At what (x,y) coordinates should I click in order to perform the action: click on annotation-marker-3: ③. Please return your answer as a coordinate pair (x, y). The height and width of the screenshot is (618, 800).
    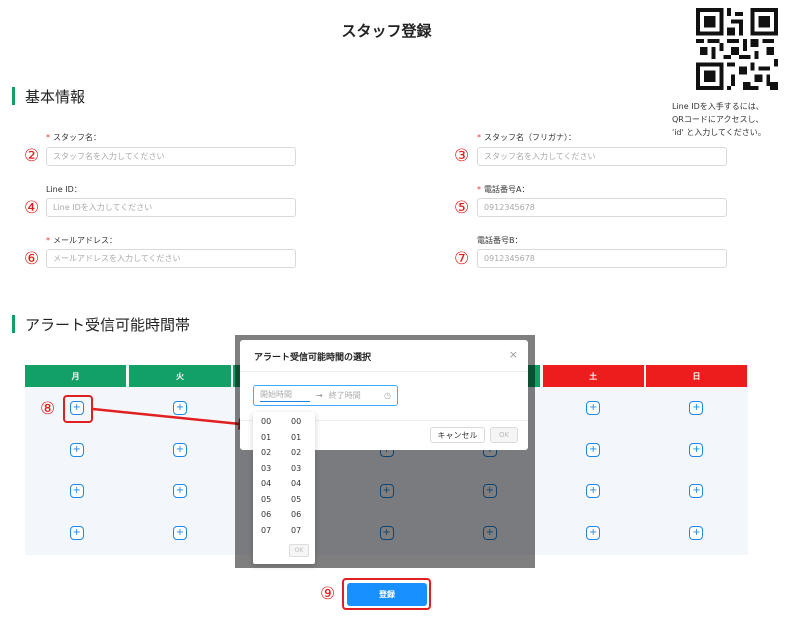
    Looking at the image, I should click on (462, 156).